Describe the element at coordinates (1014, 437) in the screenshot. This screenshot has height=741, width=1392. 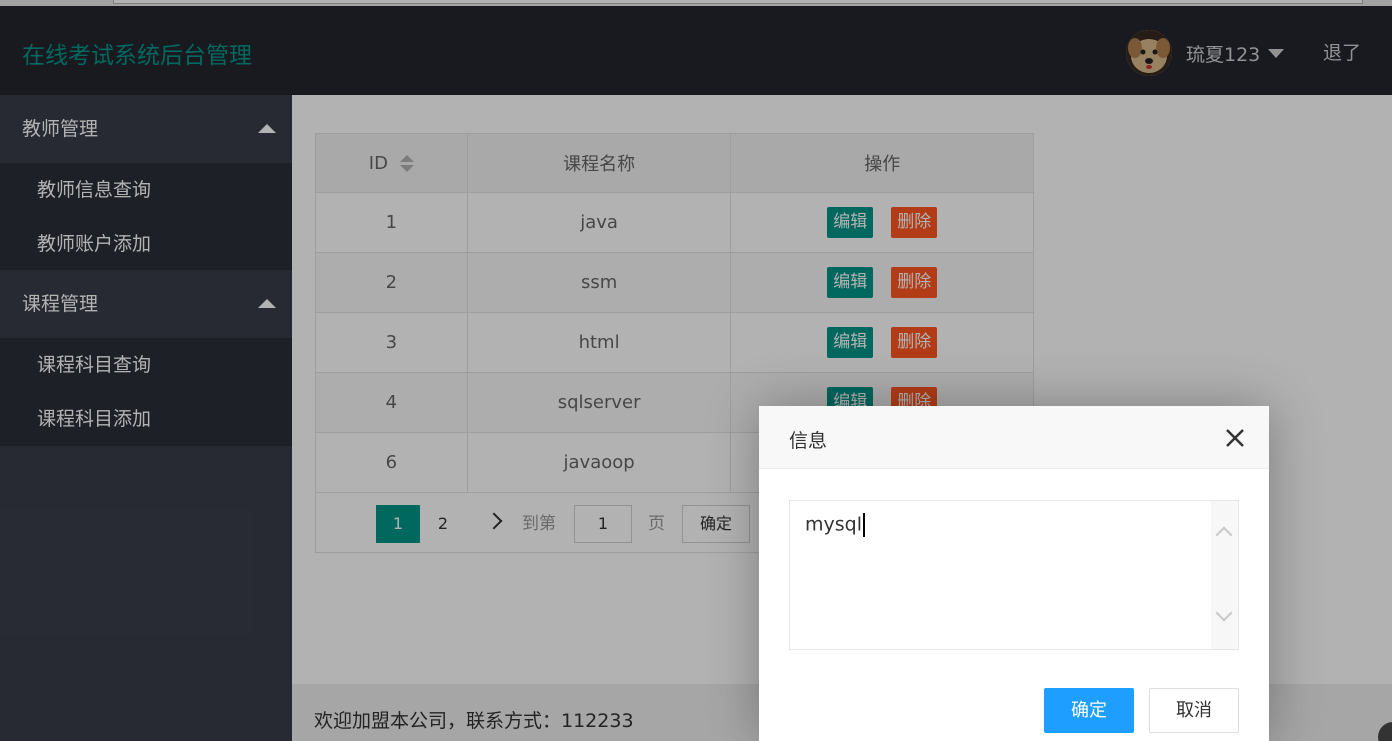
I see `dialog-header: 信息` at that location.